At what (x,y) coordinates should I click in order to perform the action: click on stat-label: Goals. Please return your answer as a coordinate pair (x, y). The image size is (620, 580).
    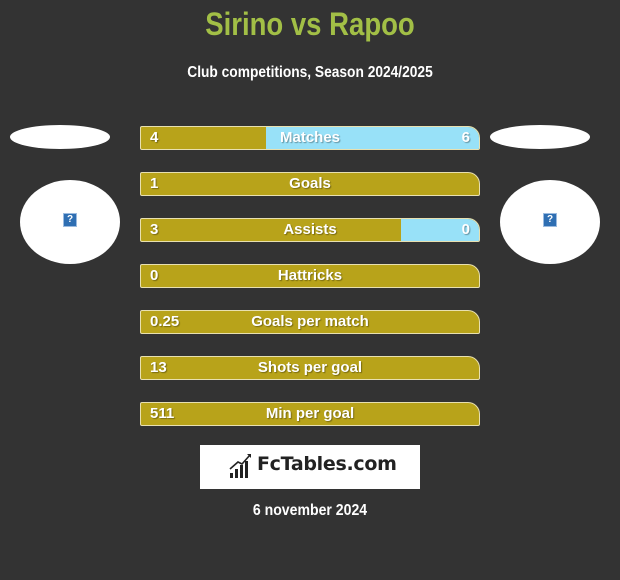
    Looking at the image, I should click on (310, 183).